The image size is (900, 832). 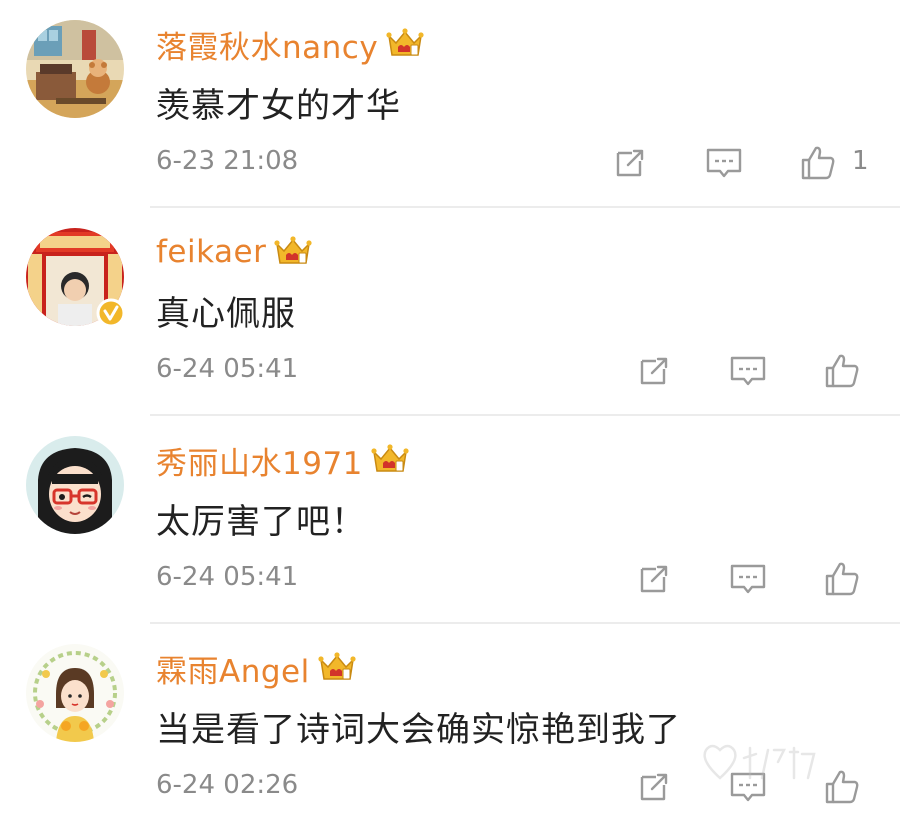 I want to click on username: 秀丽山水1971, so click(x=259, y=460).